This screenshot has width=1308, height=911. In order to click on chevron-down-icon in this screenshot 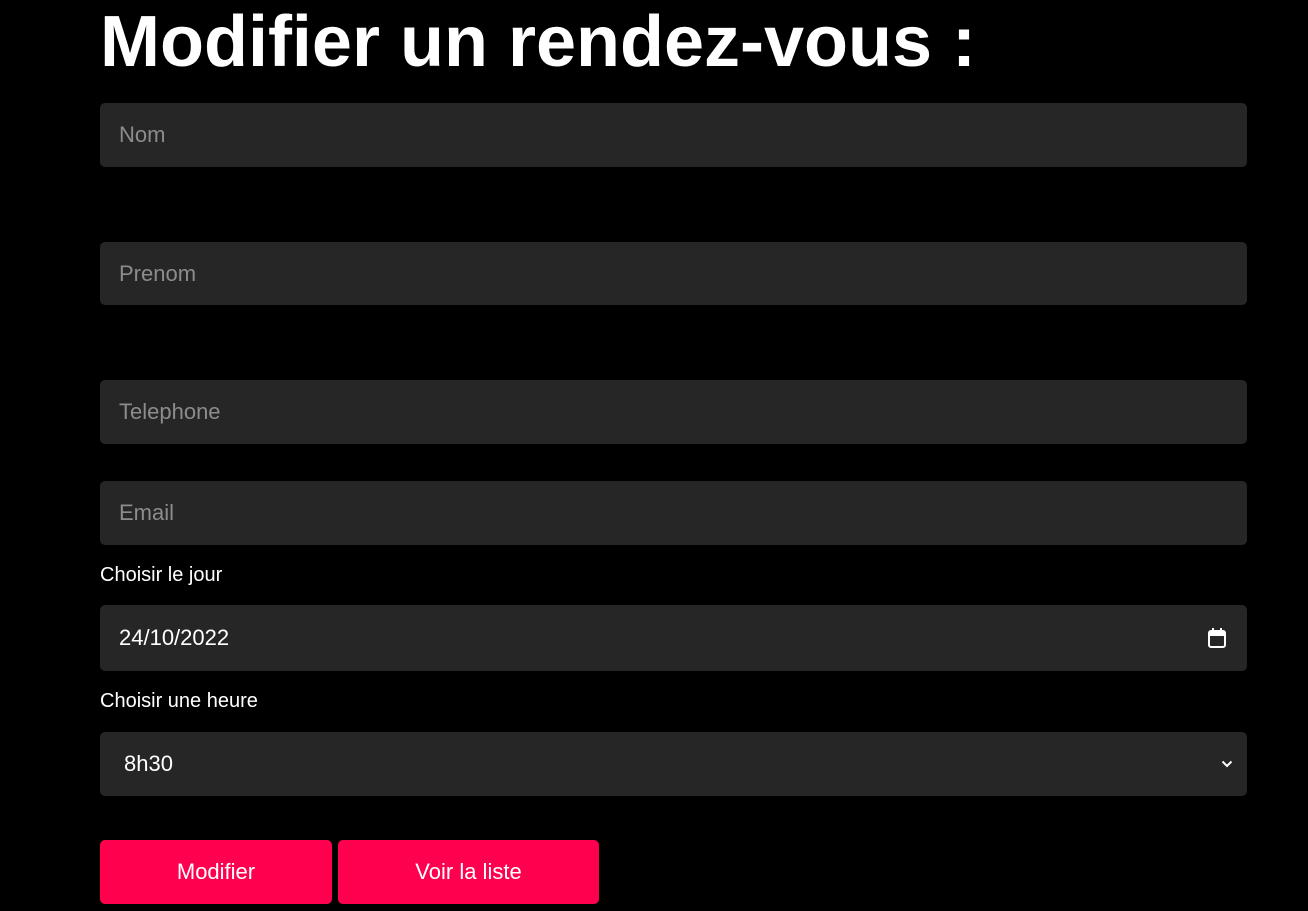, I will do `click(1227, 764)`.